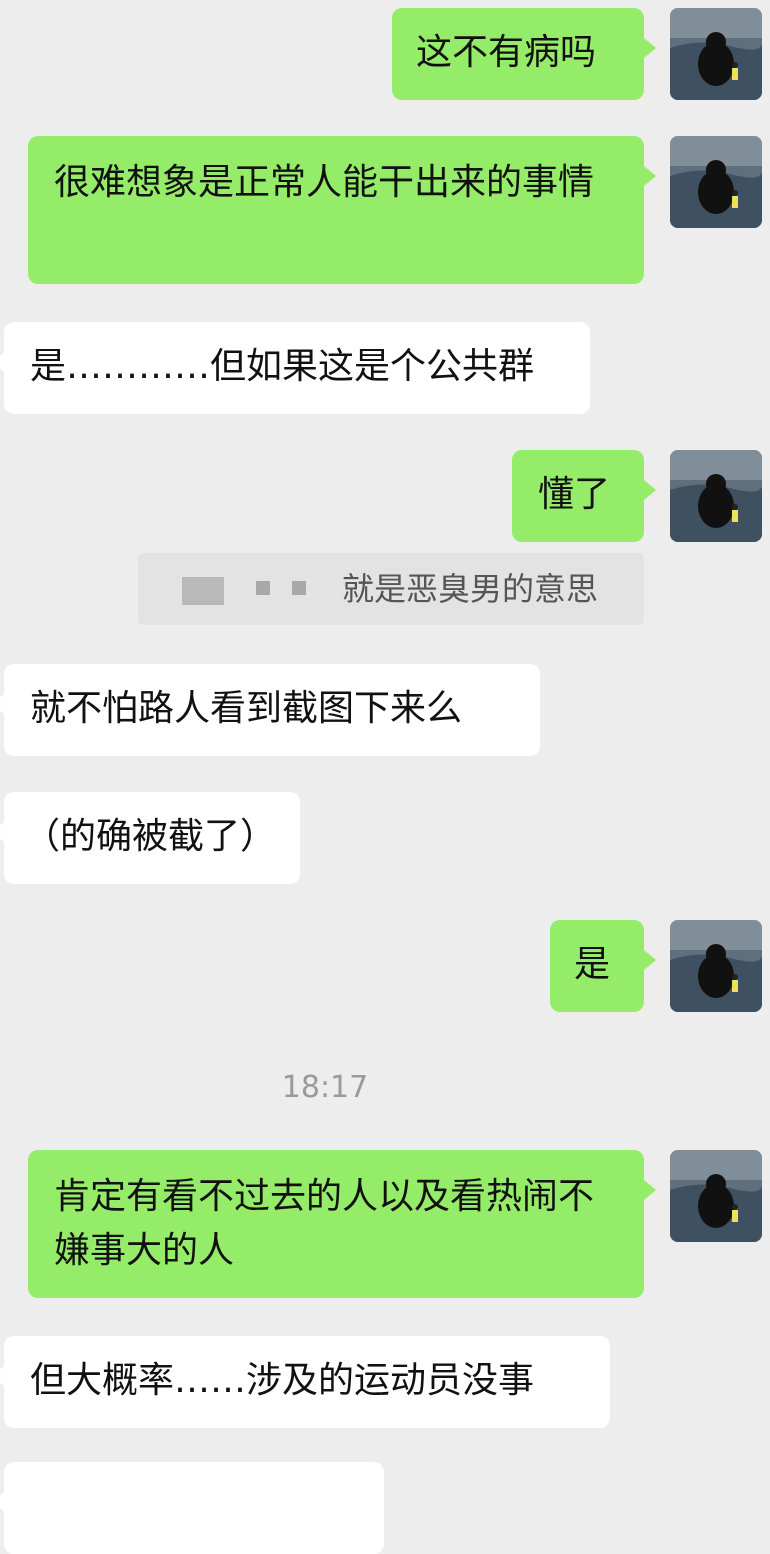 The image size is (770, 1554). What do you see at coordinates (506, 52) in the screenshot?
I see `message-text: 这不有病吗` at bounding box center [506, 52].